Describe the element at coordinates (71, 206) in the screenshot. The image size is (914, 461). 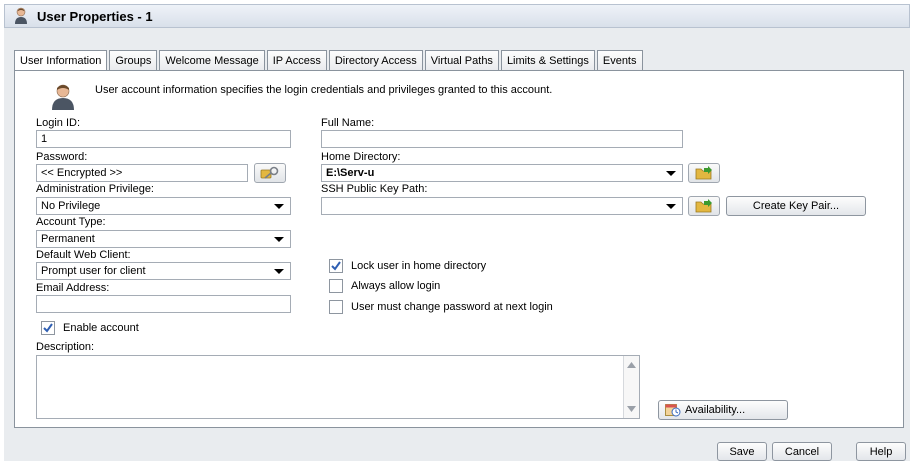
I see `admin-privilege-value: No Privilege` at that location.